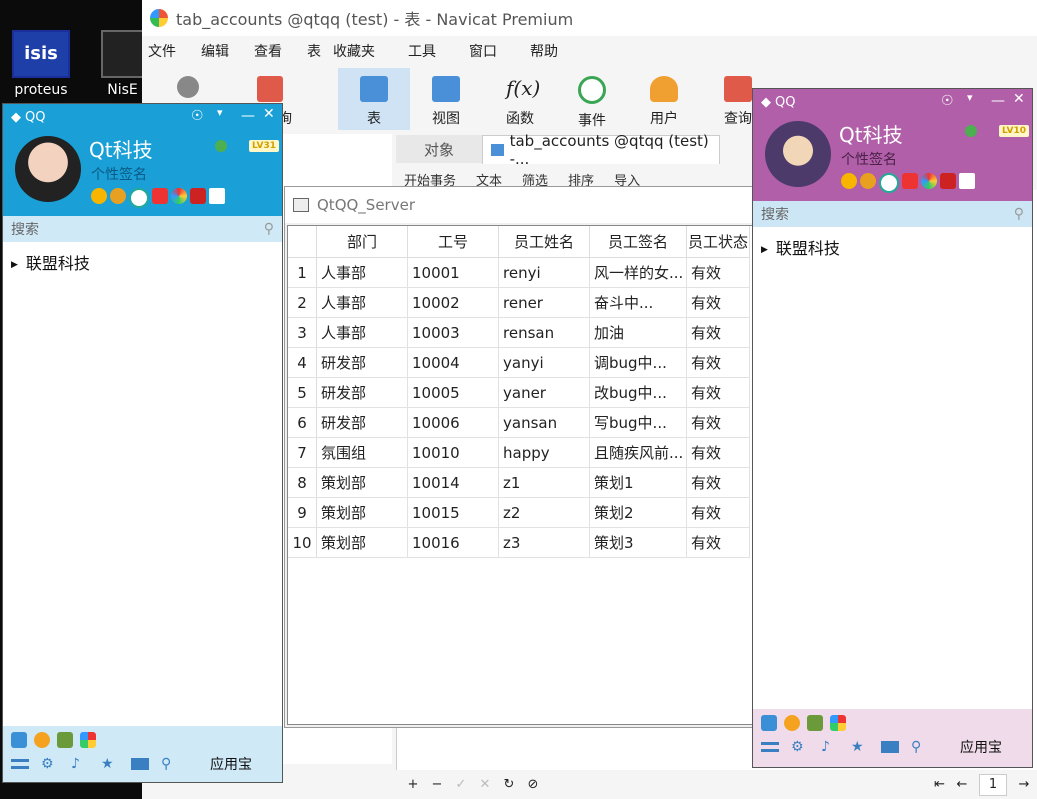  I want to click on expand-icon: ▶, so click(14, 265).